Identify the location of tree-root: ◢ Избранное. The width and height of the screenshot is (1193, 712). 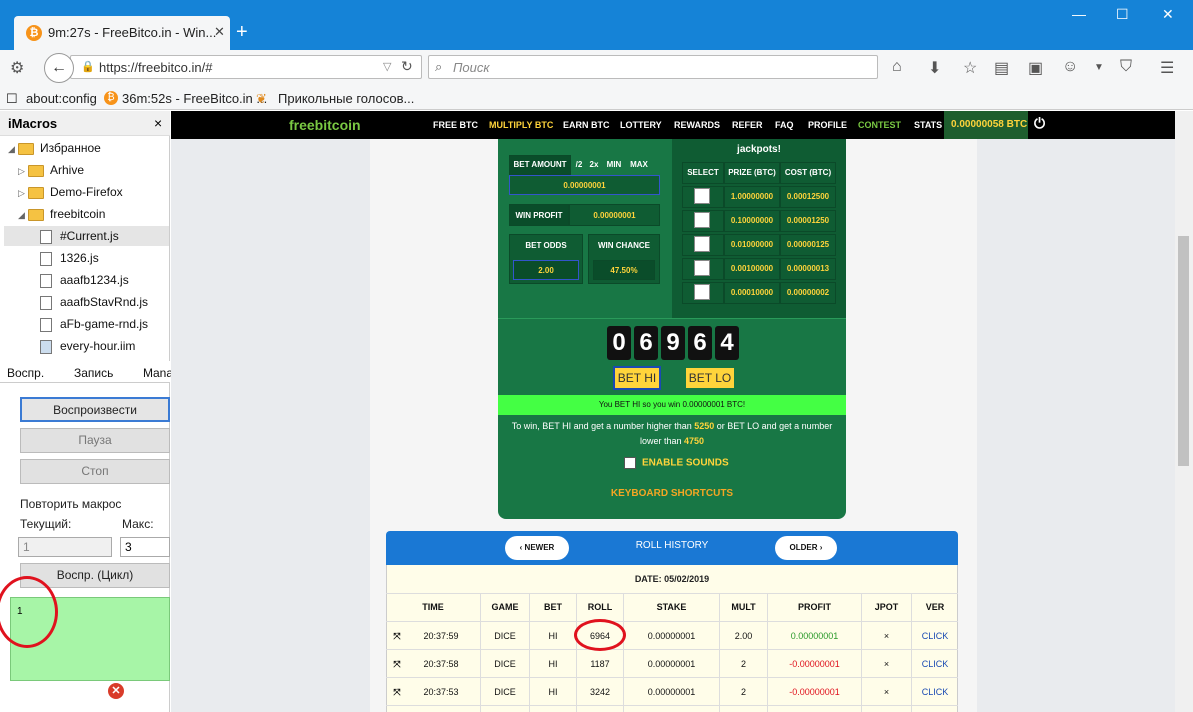
(54, 148).